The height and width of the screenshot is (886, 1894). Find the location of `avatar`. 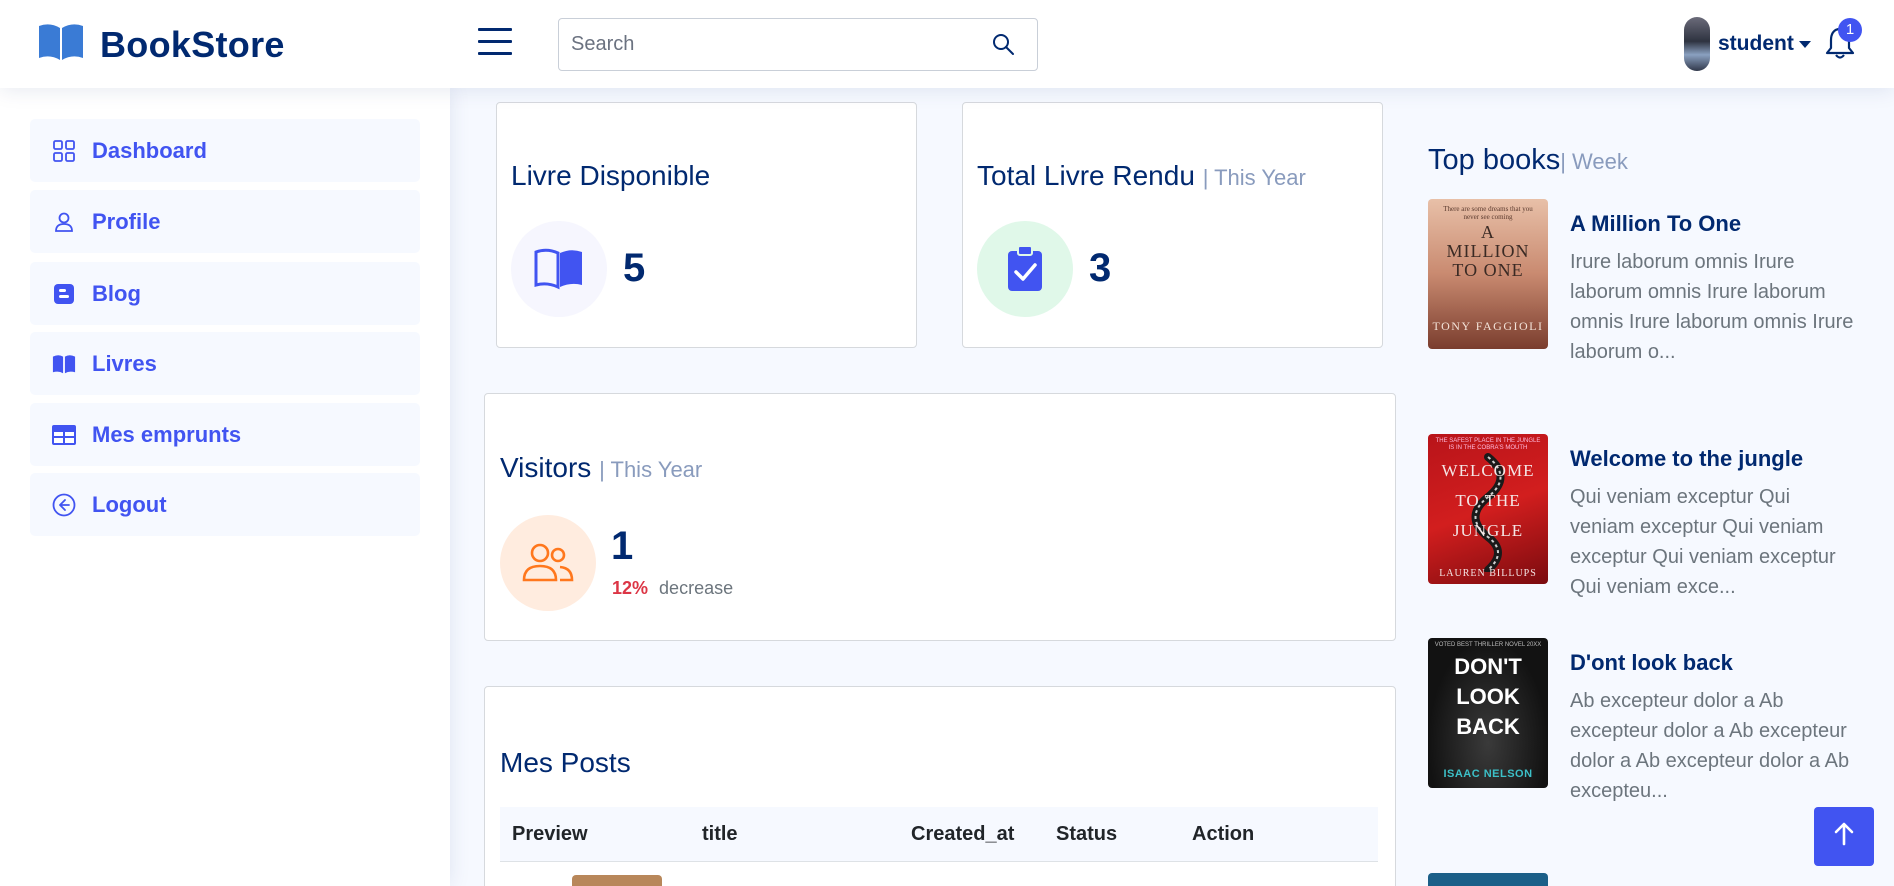

avatar is located at coordinates (1697, 44).